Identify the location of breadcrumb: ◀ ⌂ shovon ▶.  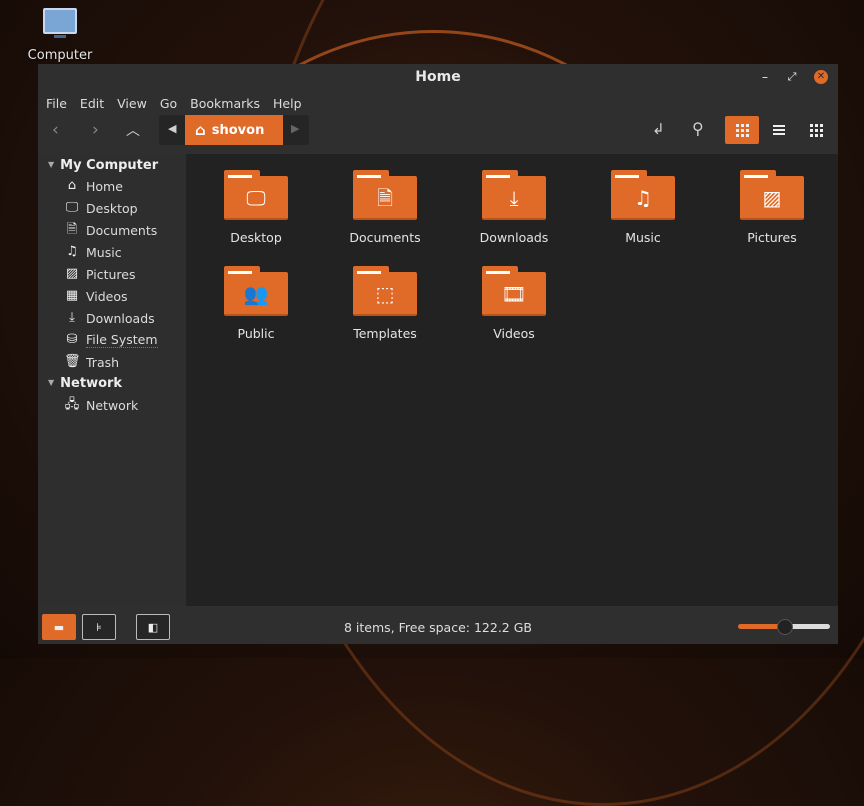
(234, 130).